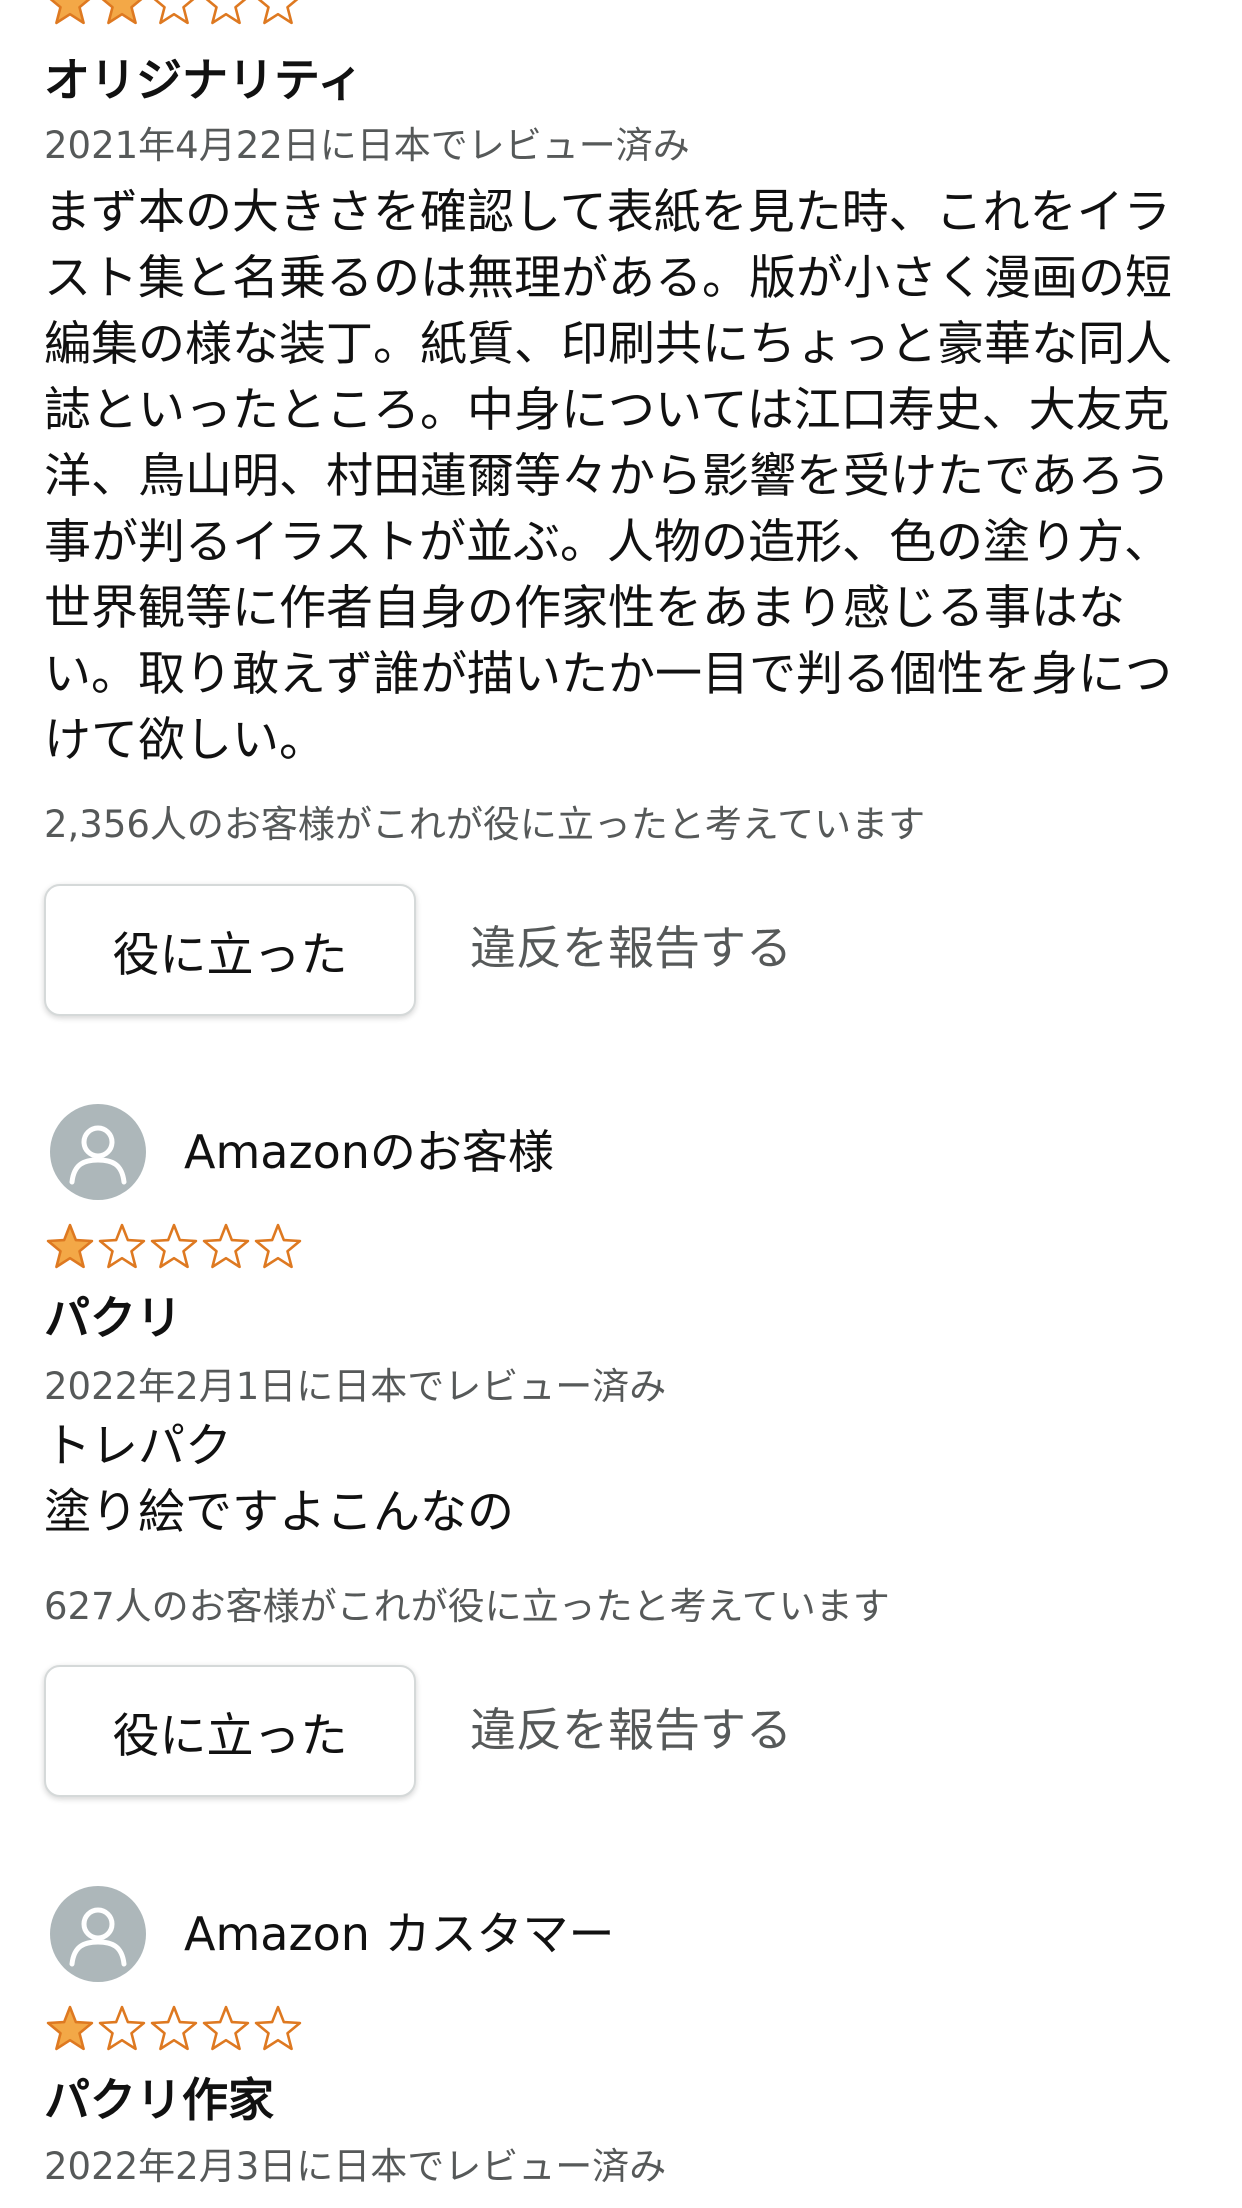 This screenshot has height=2208, width=1242. I want to click on review-body-line: スト集と名乗るのは無理がある。版が小さく漫画の短, so click(608, 278).